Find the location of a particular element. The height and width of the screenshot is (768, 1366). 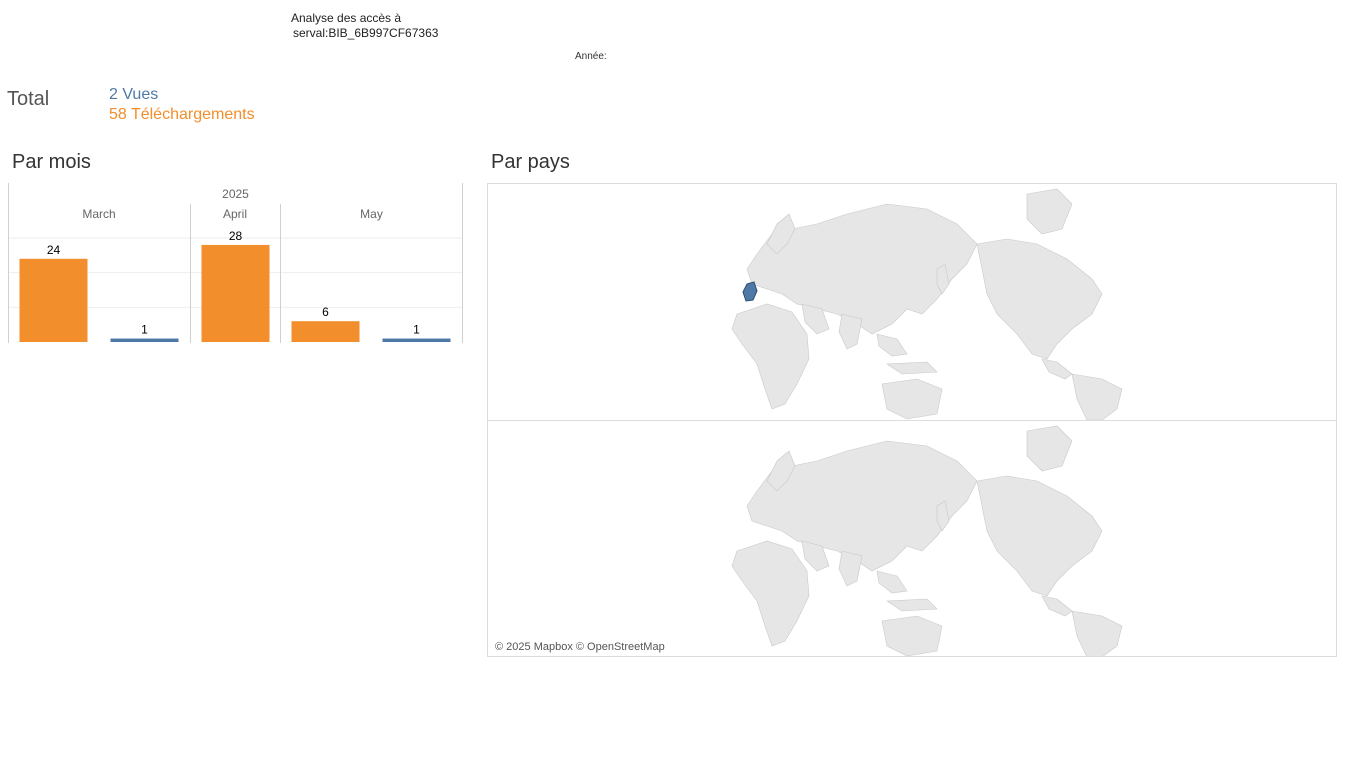

chart-category-label: April is located at coordinates (235, 214).